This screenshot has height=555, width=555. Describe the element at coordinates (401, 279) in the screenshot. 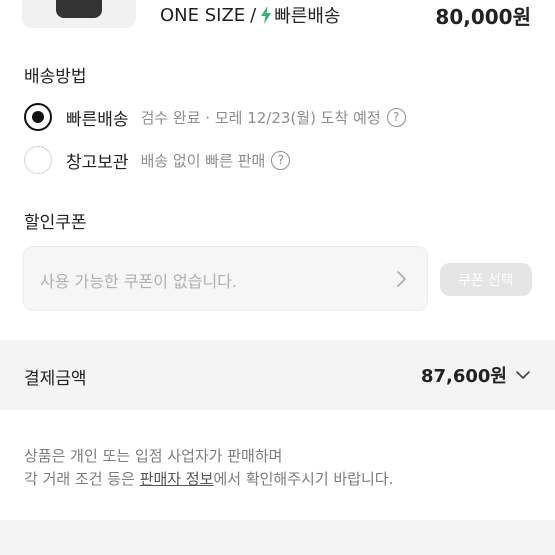

I see `chevron-right-icon` at that location.